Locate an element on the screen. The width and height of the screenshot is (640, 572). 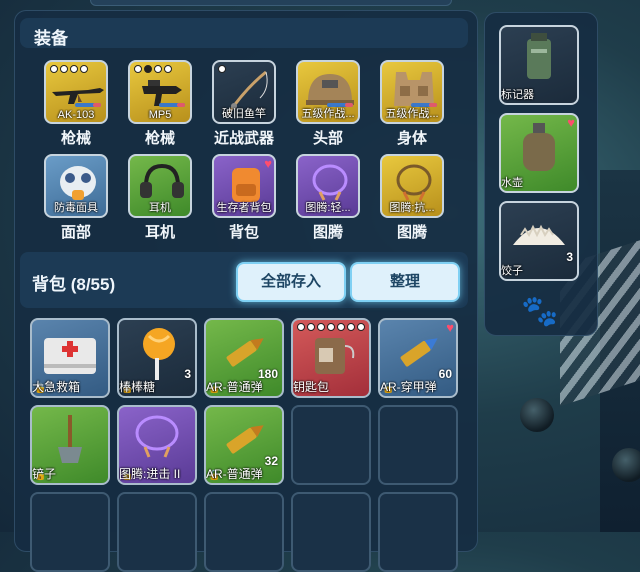
marker-device-icon is located at coordinates (539, 56).